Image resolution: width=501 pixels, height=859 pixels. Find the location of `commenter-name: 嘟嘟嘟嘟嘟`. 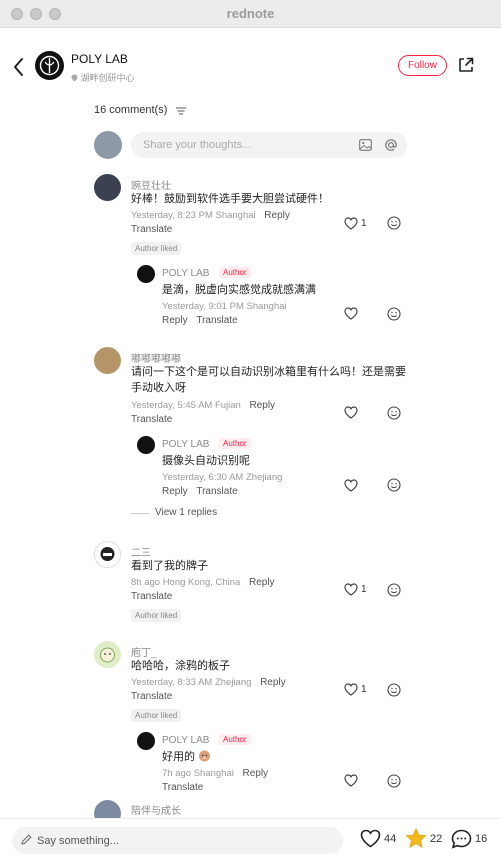

commenter-name: 嘟嘟嘟嘟嘟 is located at coordinates (156, 357).